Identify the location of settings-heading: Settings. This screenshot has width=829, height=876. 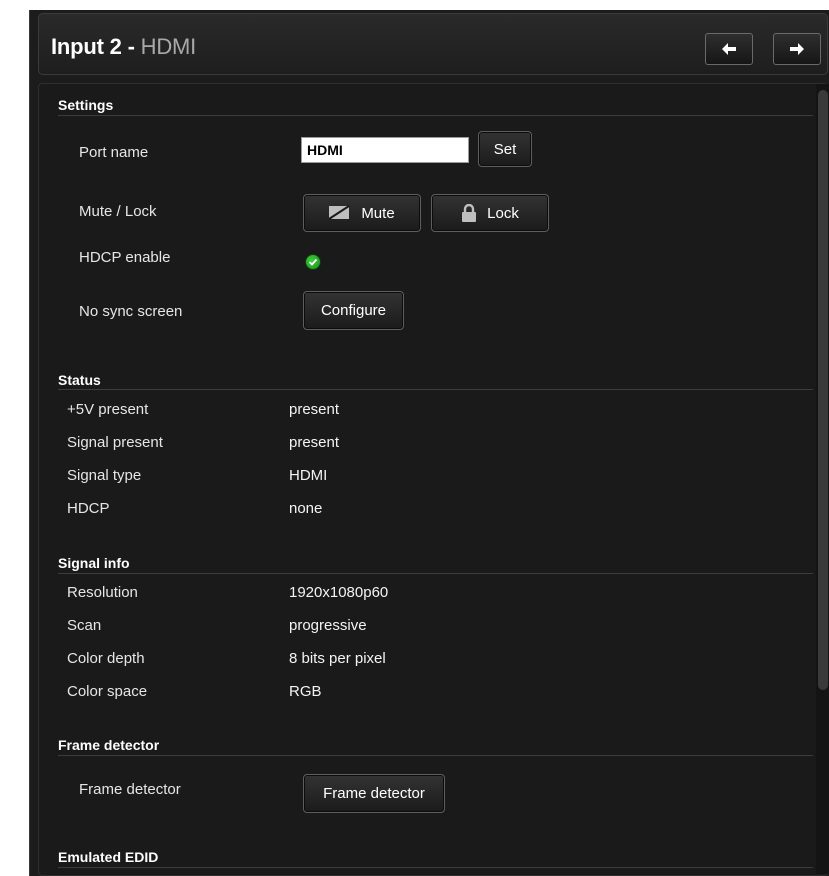
(86, 105).